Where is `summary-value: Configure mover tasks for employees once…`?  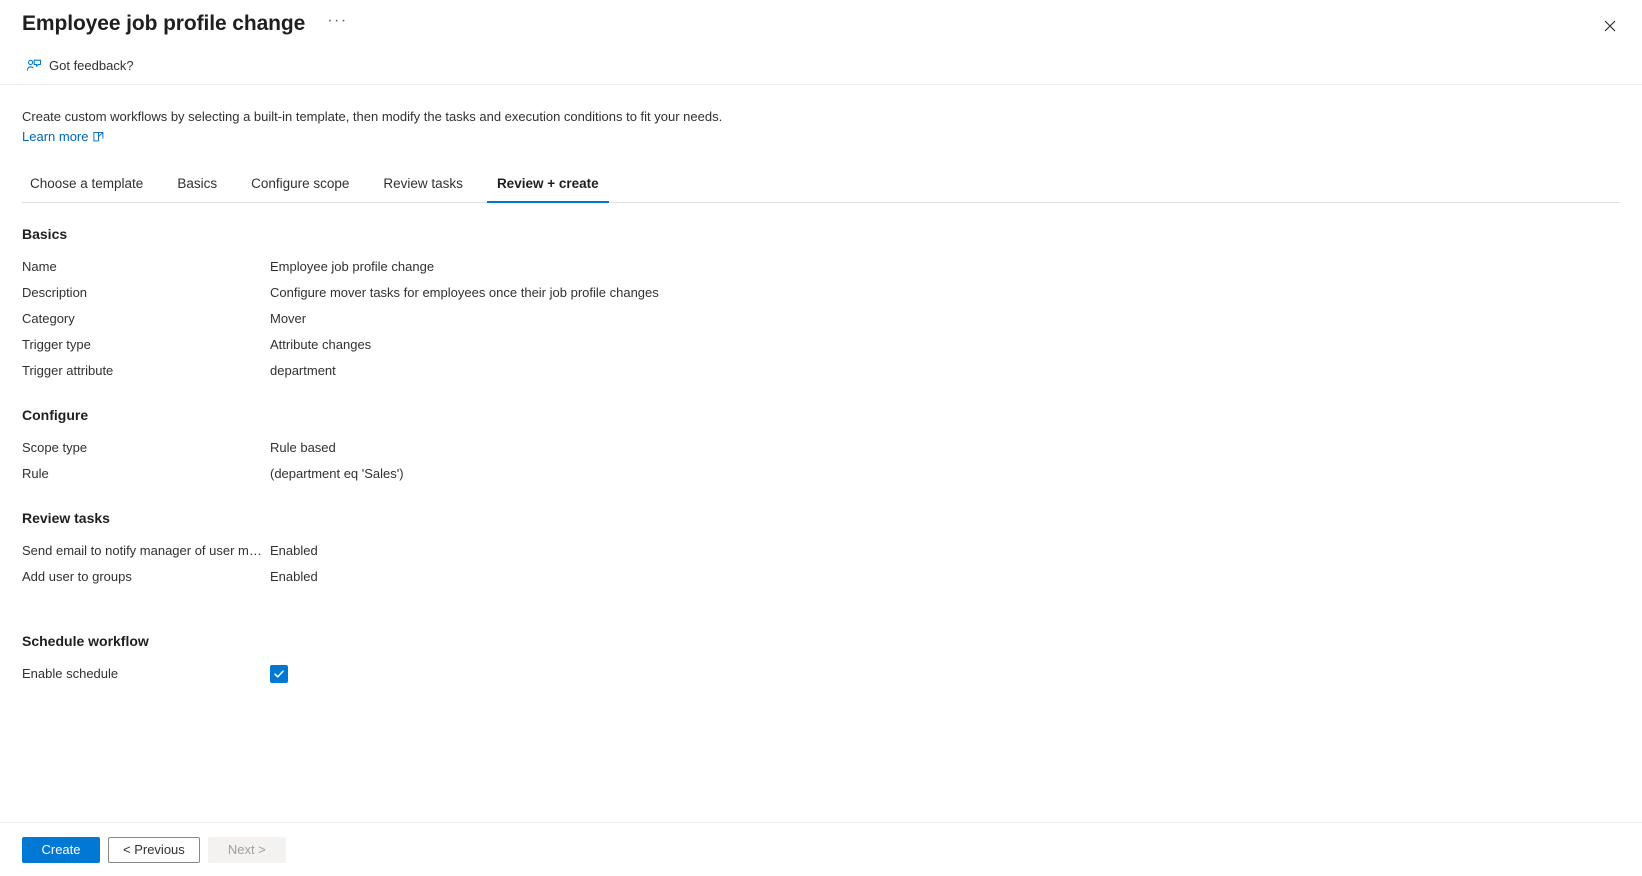
summary-value: Configure mover tasks for employees once… is located at coordinates (464, 292).